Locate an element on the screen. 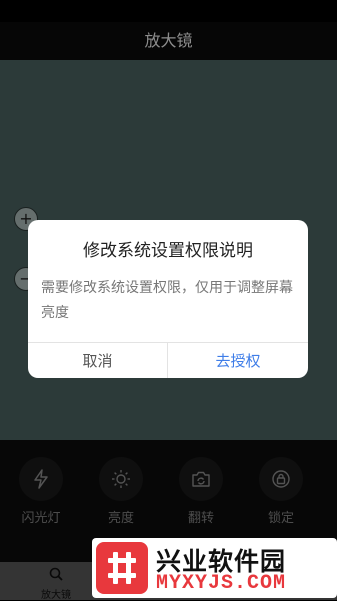 This screenshot has height=601, width=337. cancel-button: 取消 is located at coordinates (98, 360).